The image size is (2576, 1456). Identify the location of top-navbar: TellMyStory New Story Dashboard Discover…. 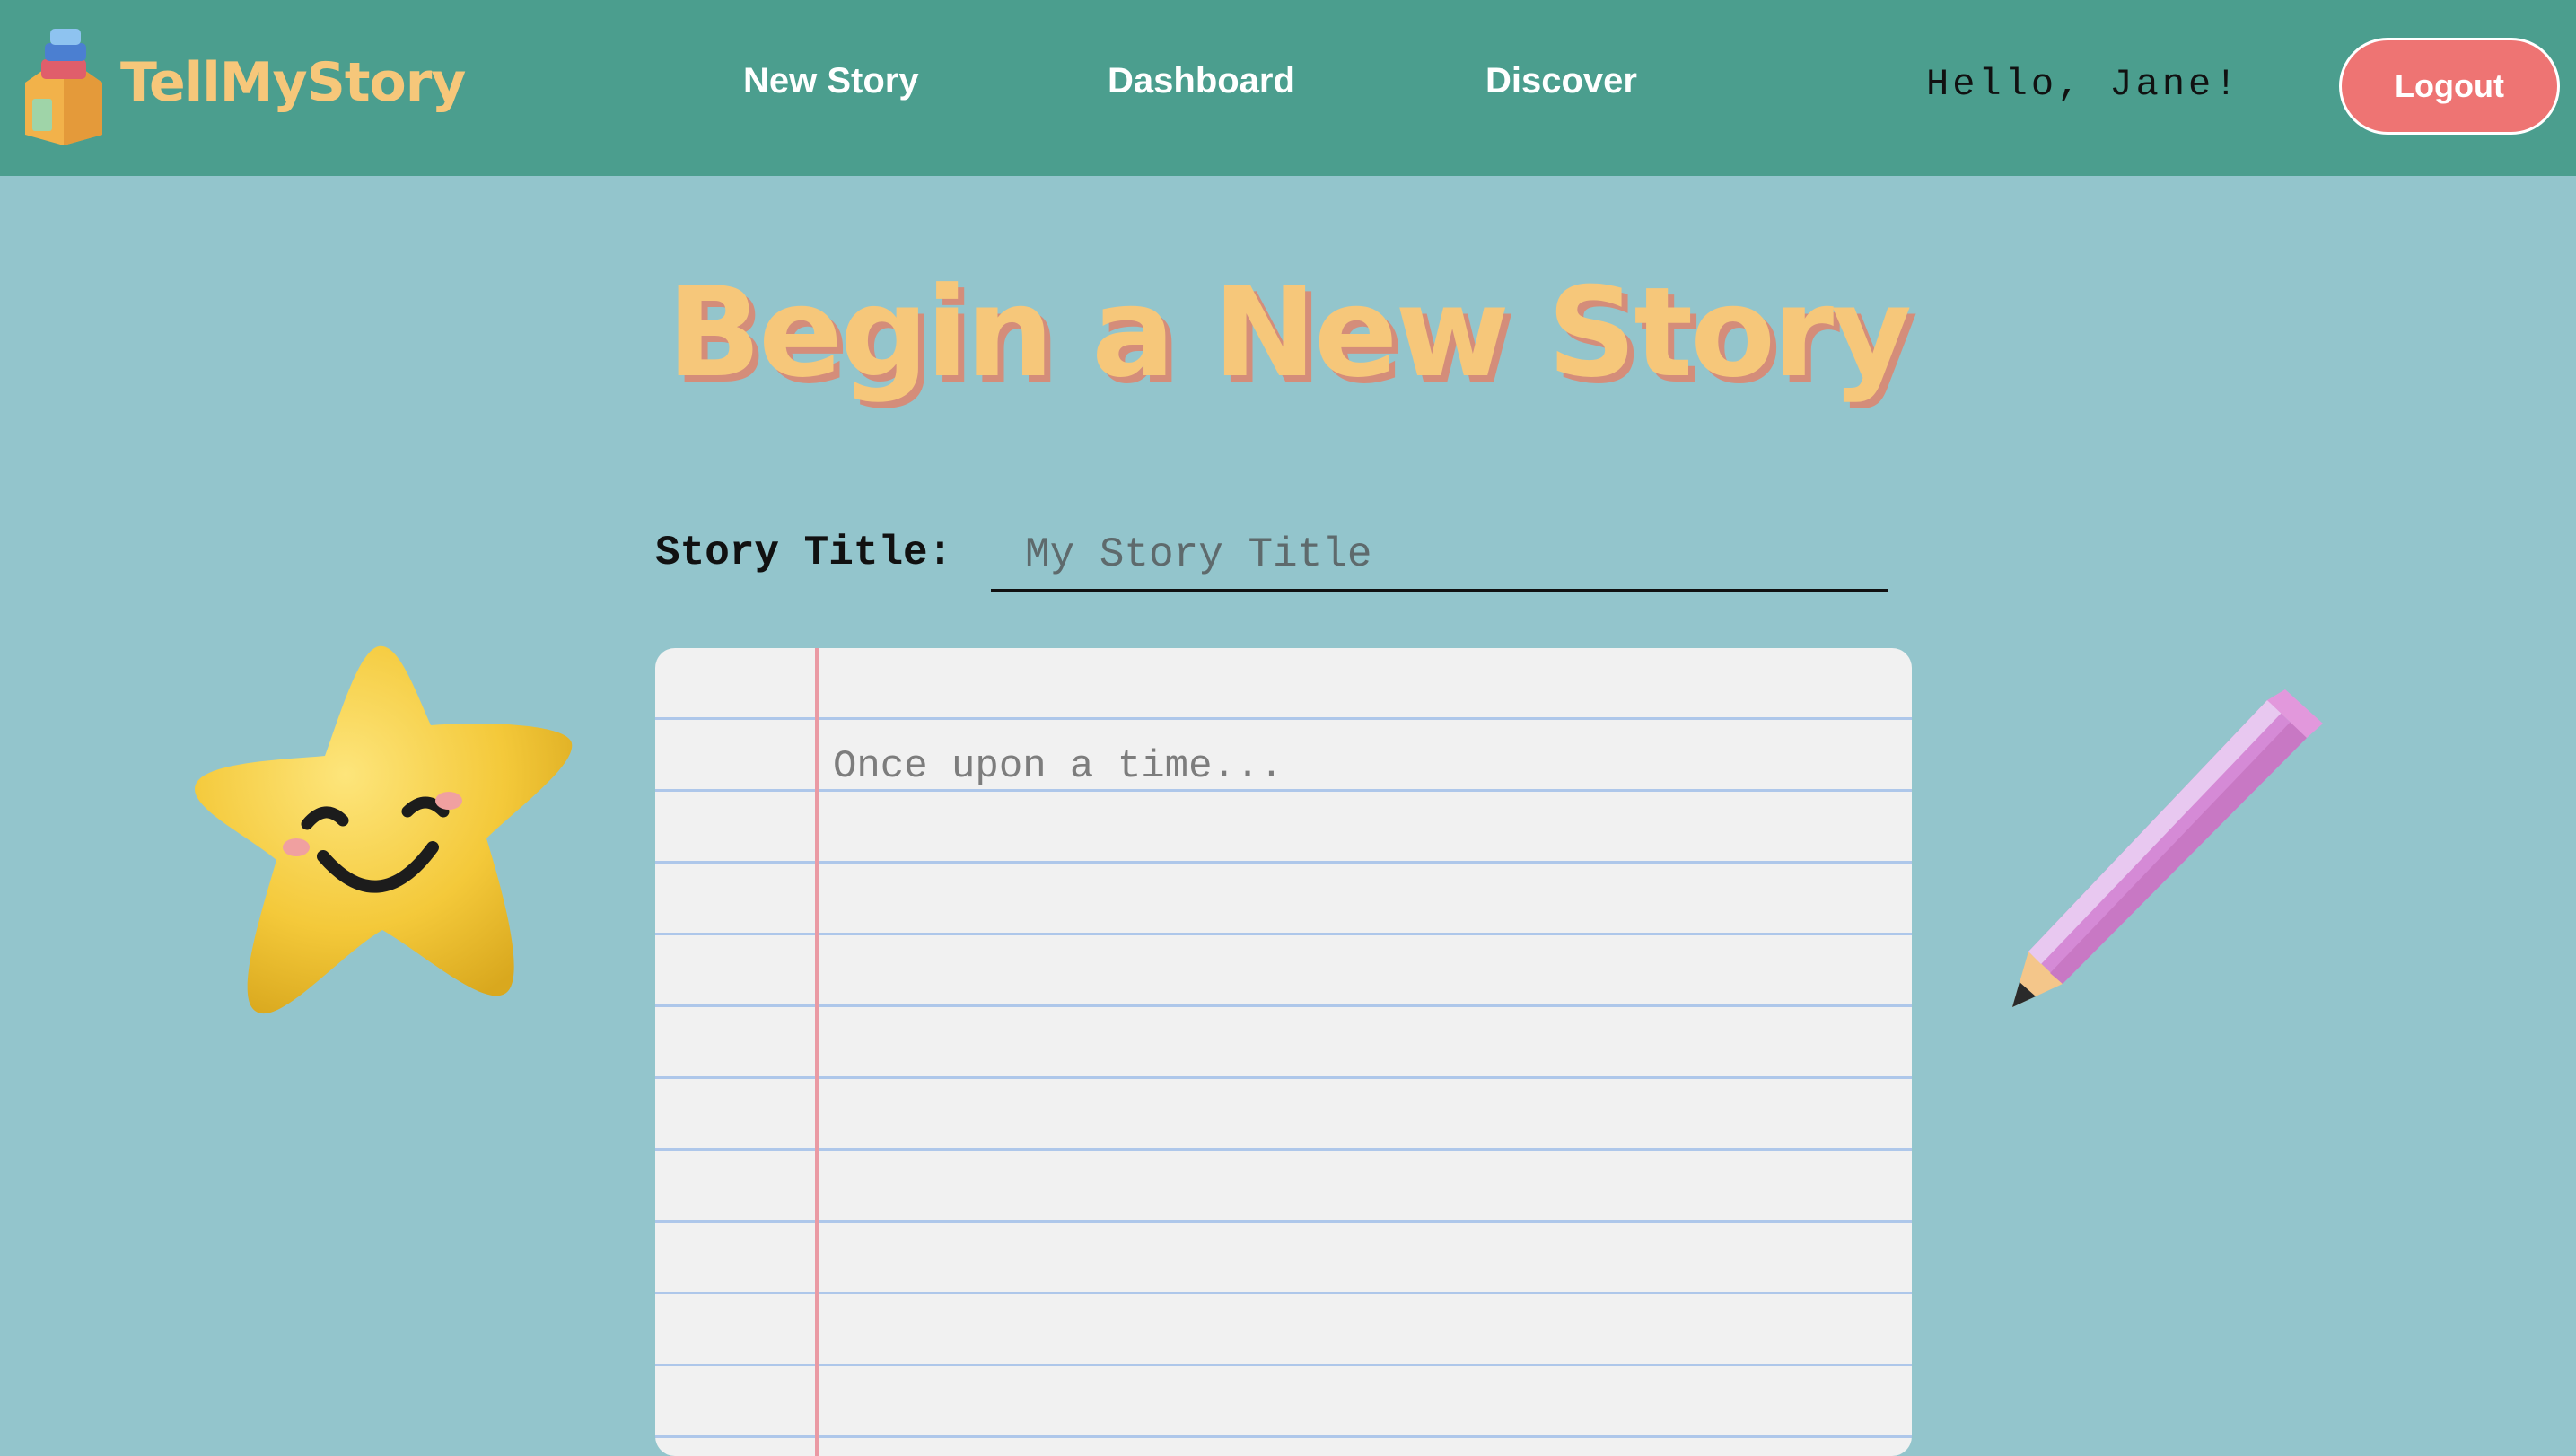
(1288, 88).